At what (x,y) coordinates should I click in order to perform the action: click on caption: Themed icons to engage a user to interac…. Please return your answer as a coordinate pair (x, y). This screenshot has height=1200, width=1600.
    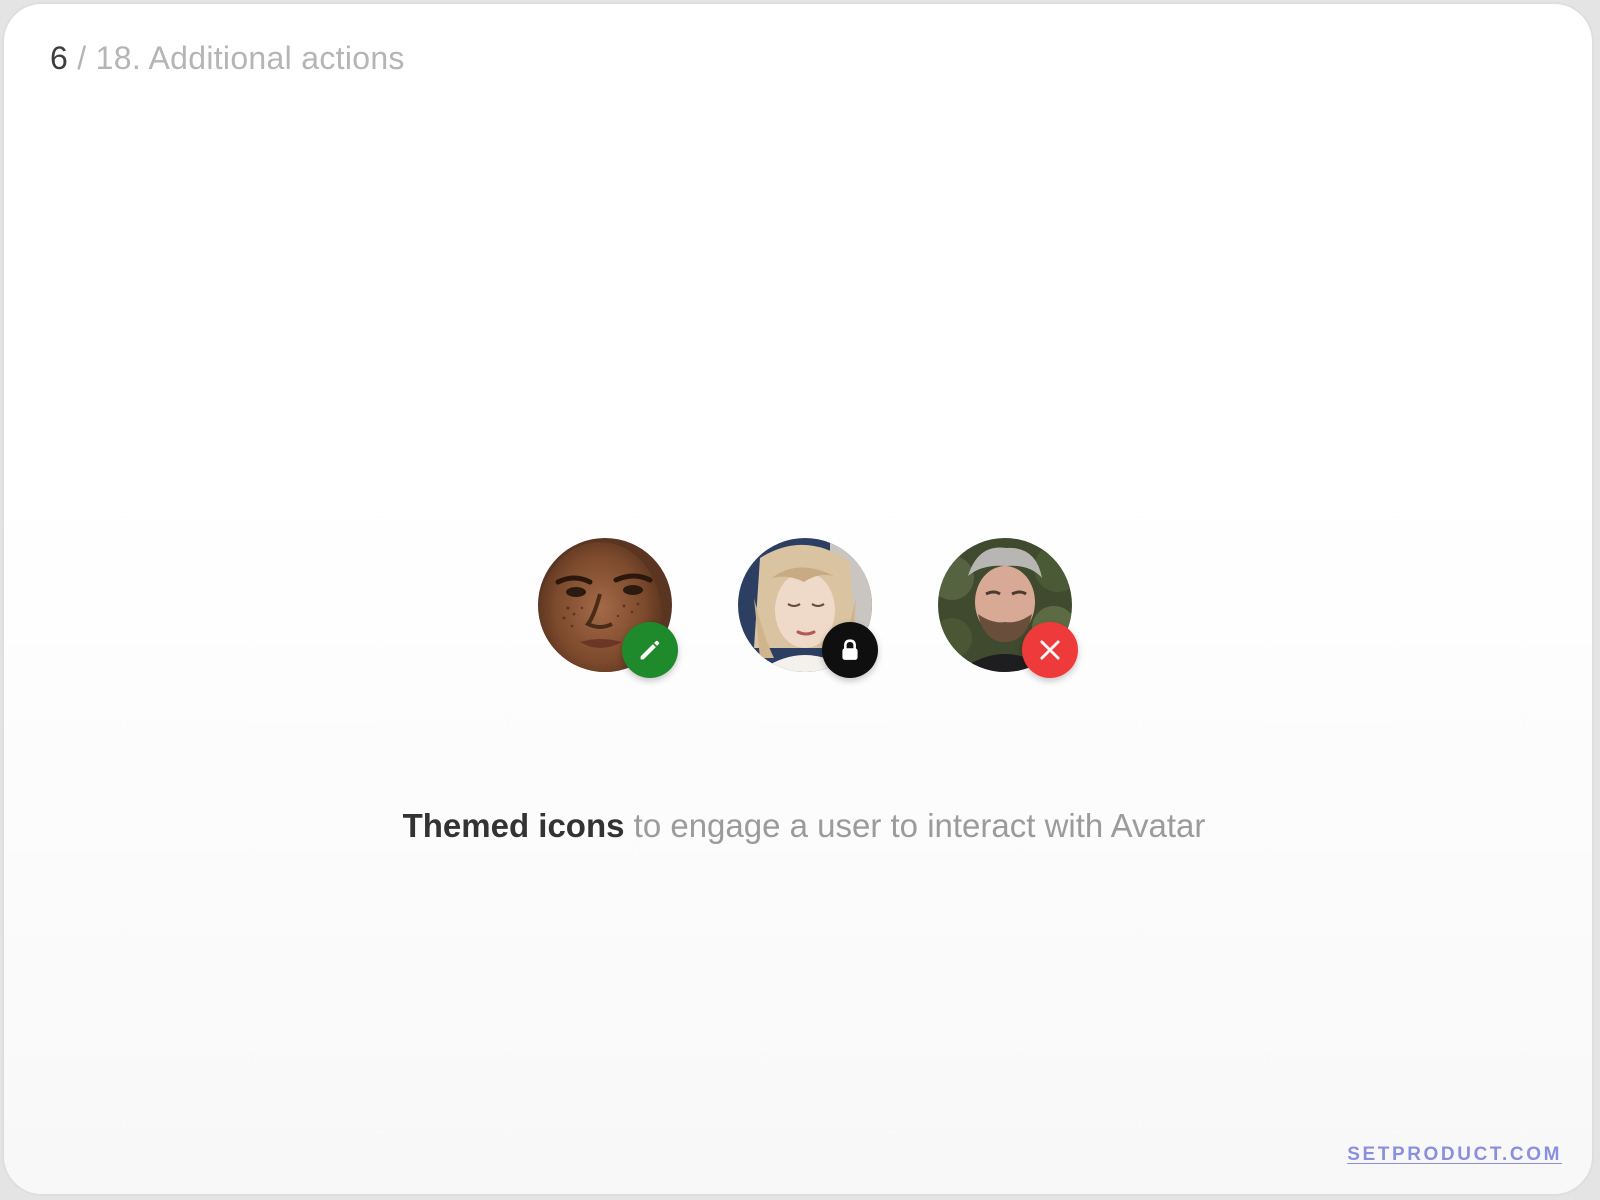
    Looking at the image, I should click on (798, 826).